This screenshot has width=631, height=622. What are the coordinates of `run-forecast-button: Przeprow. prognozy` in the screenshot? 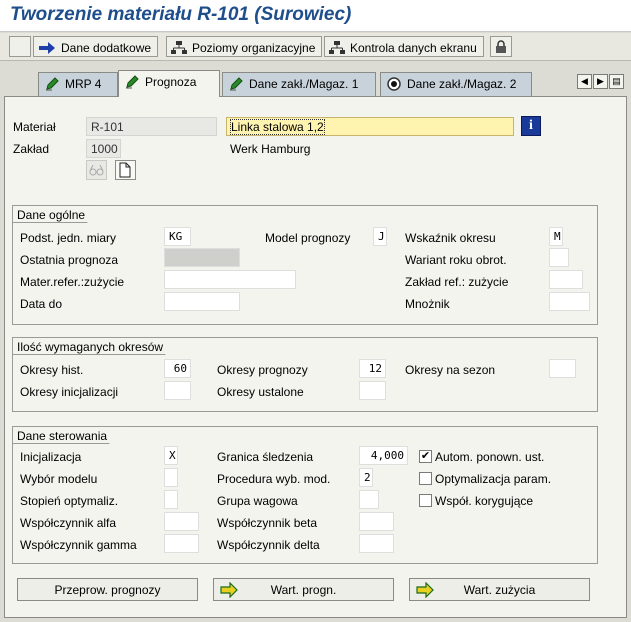 It's located at (107, 589).